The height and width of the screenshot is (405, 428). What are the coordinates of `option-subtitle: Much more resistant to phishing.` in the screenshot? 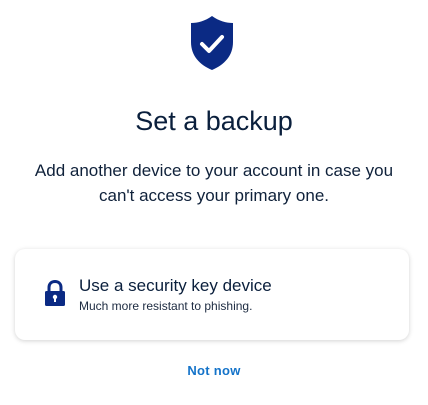 It's located at (166, 306).